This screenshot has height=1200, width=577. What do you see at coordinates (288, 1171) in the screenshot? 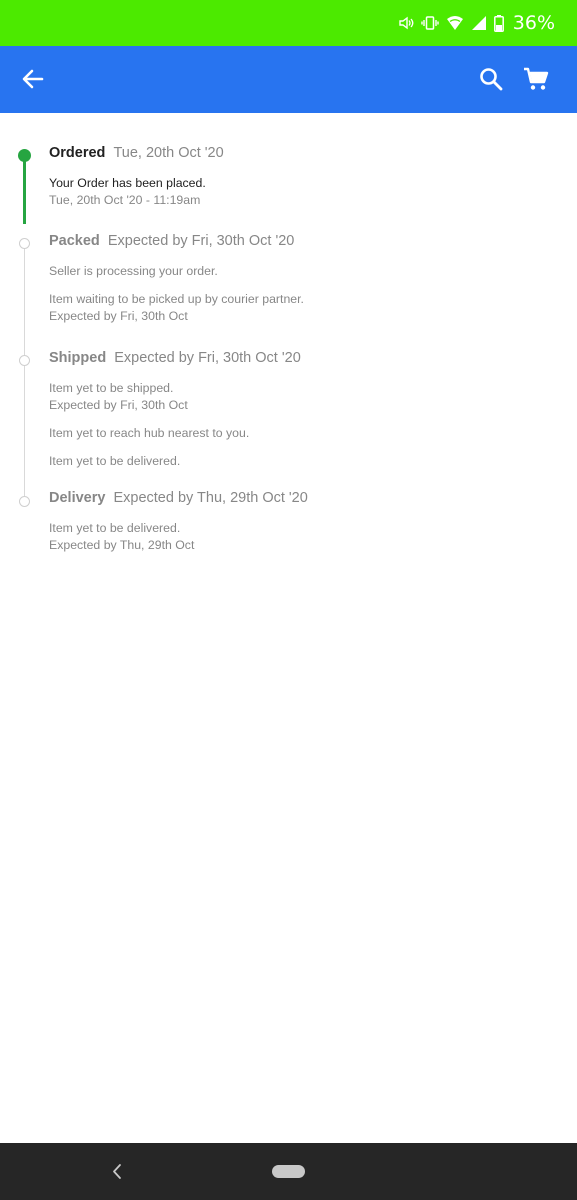
I see `nav-home-pill` at bounding box center [288, 1171].